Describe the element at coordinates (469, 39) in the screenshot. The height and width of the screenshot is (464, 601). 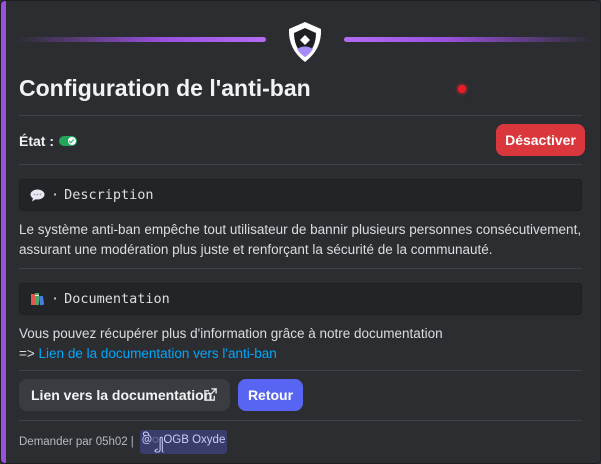
I see `banner-line-right` at that location.